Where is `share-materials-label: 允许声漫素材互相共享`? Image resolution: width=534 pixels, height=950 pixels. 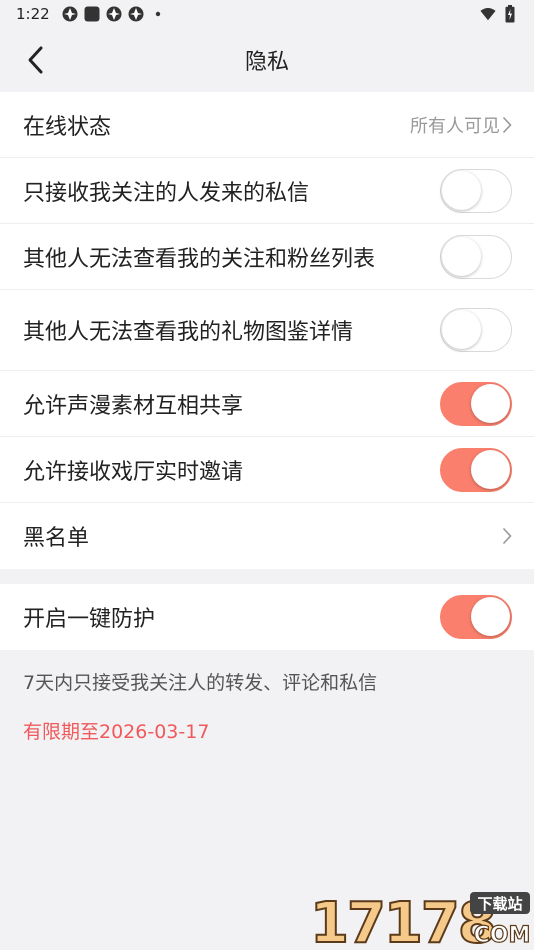 share-materials-label: 允许声漫素材互相共享 is located at coordinates (133, 406).